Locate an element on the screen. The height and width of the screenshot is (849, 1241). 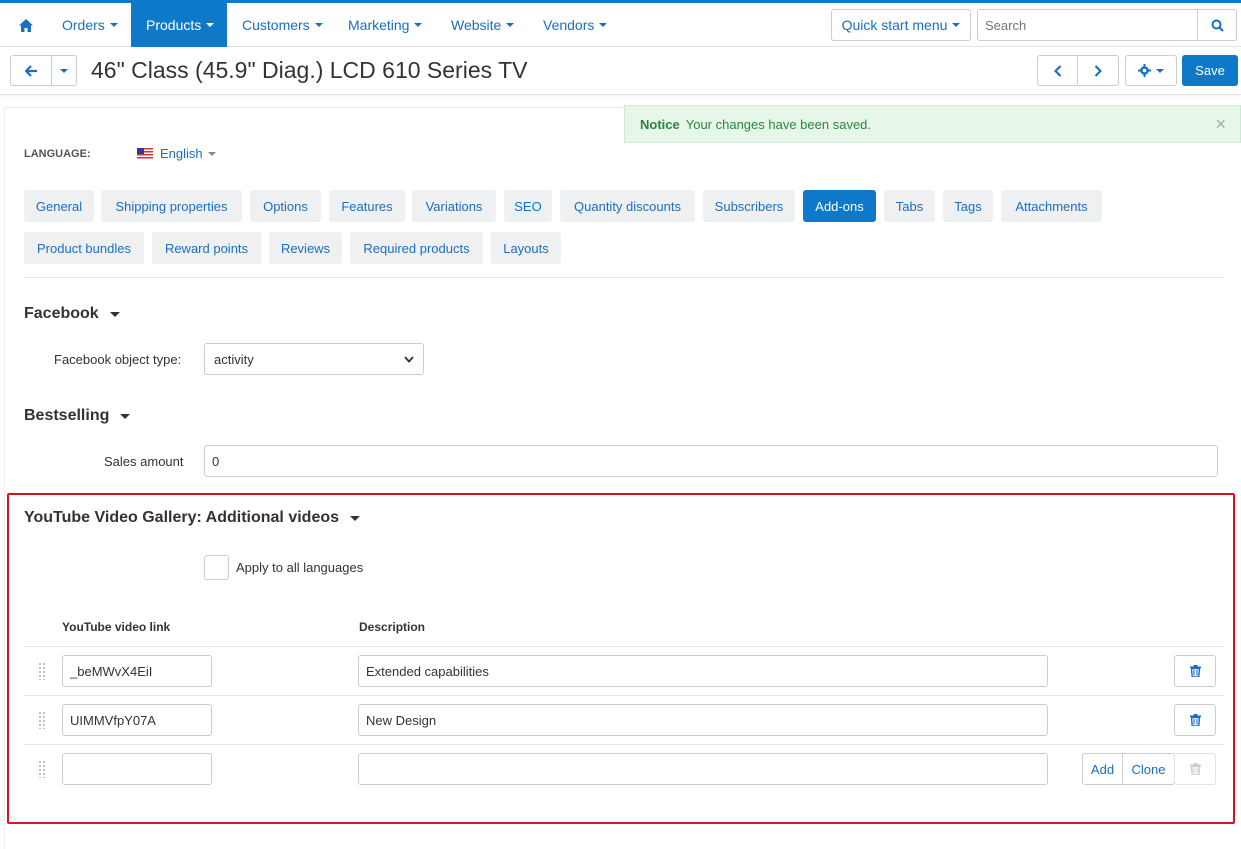
nav-customers-label: Customers is located at coordinates (276, 25).